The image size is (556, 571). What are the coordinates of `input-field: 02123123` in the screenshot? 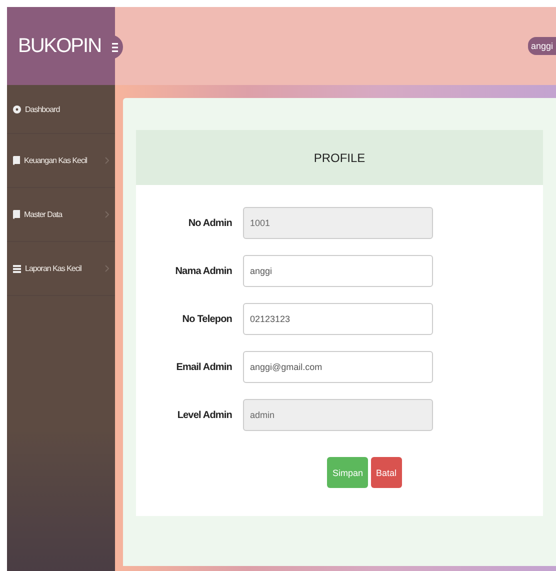 It's located at (338, 319).